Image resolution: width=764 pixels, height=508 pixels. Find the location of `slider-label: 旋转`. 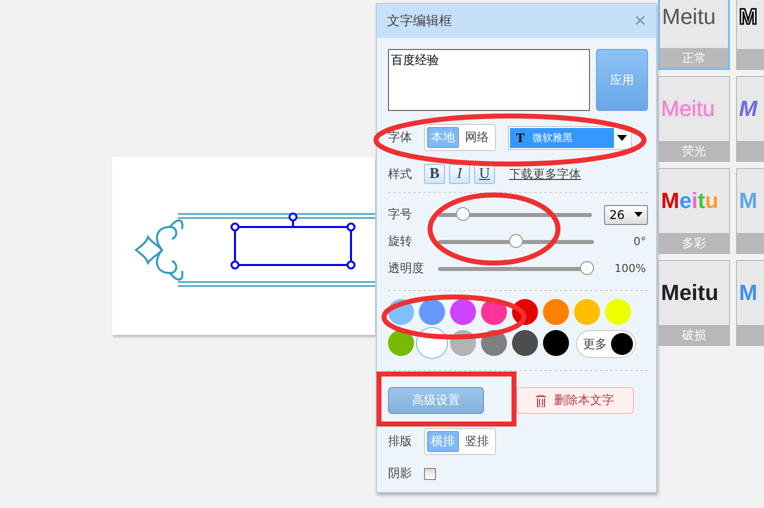

slider-label: 旋转 is located at coordinates (400, 241).